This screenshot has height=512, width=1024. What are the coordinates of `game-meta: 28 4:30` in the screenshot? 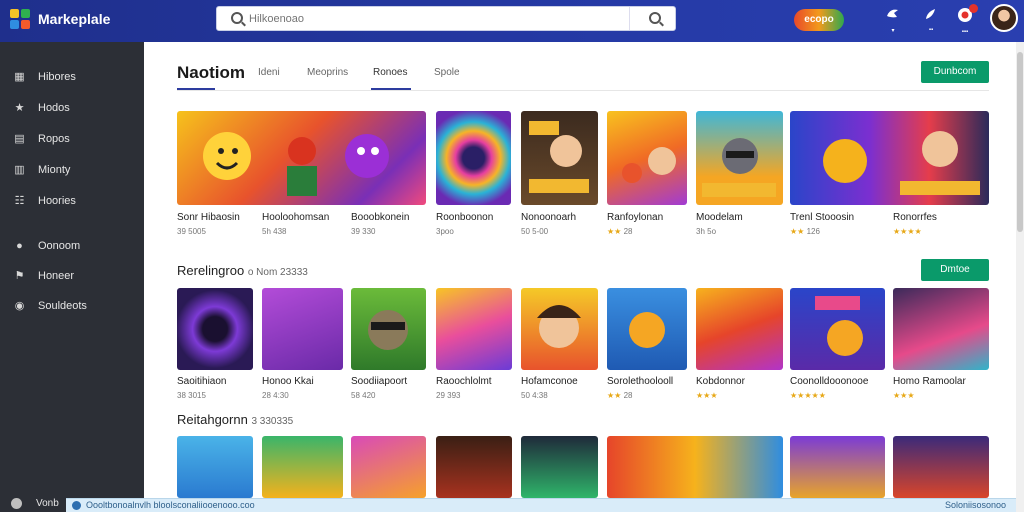 It's located at (275, 395).